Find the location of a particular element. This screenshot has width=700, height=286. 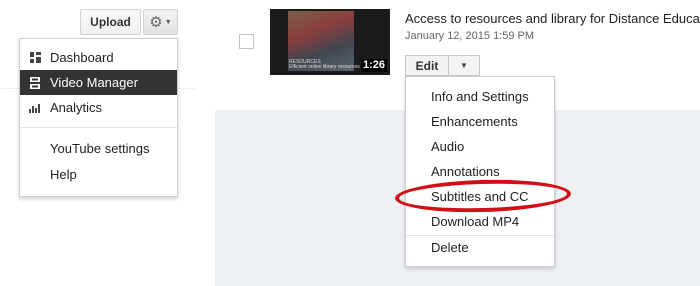

menu-item-label: Analytics is located at coordinates (76, 107).